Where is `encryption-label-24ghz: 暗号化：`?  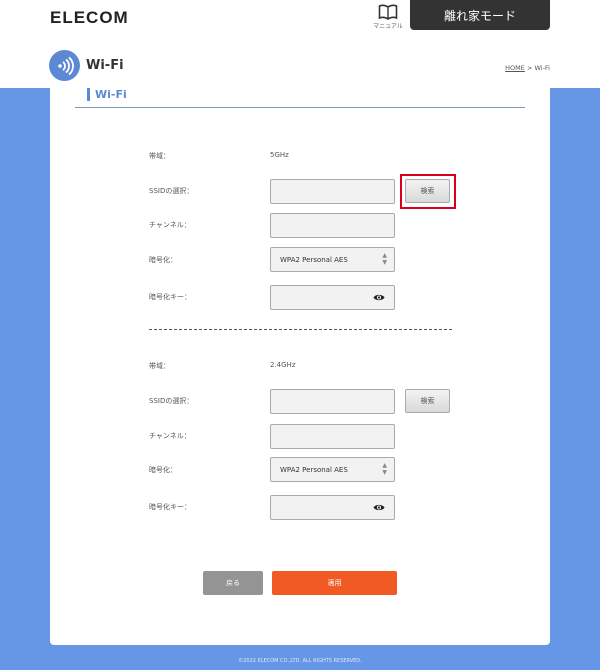 encryption-label-24ghz: 暗号化： is located at coordinates (163, 470).